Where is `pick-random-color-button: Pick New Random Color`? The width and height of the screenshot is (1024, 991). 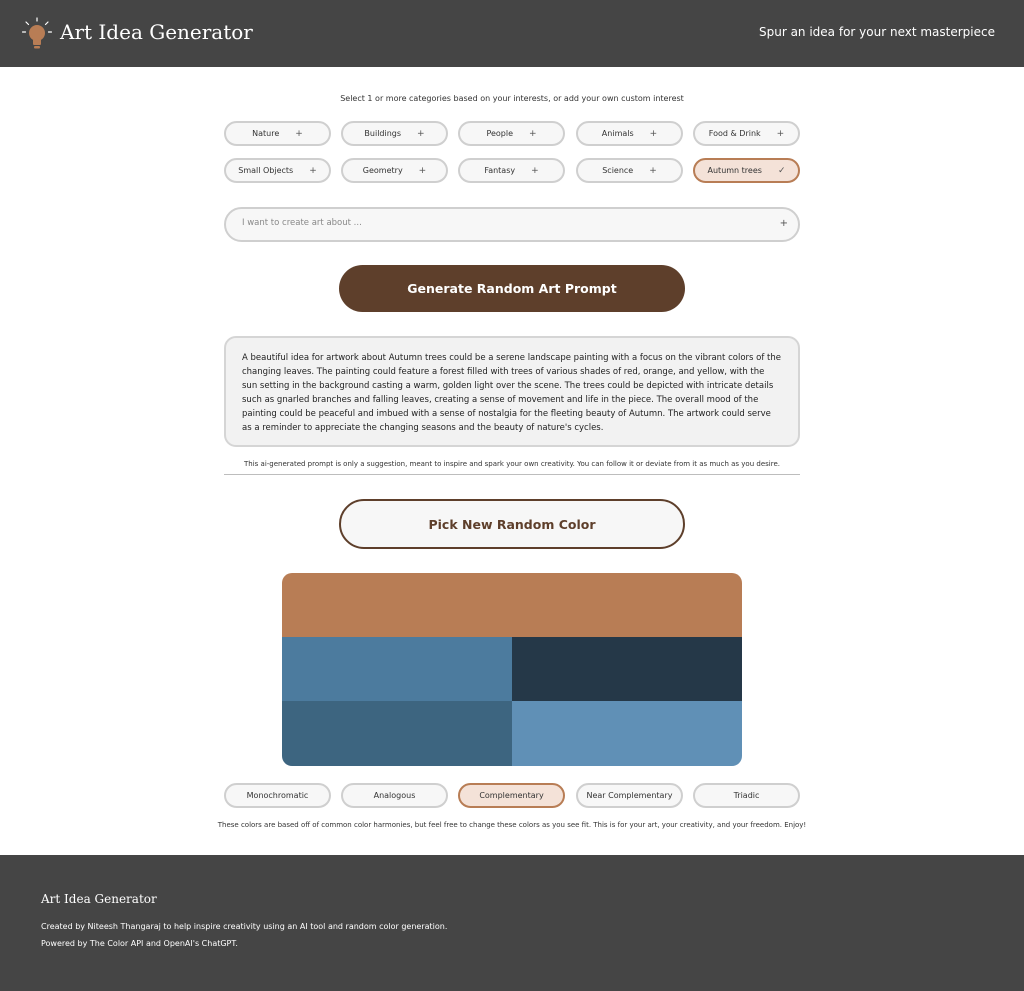 pick-random-color-button: Pick New Random Color is located at coordinates (512, 524).